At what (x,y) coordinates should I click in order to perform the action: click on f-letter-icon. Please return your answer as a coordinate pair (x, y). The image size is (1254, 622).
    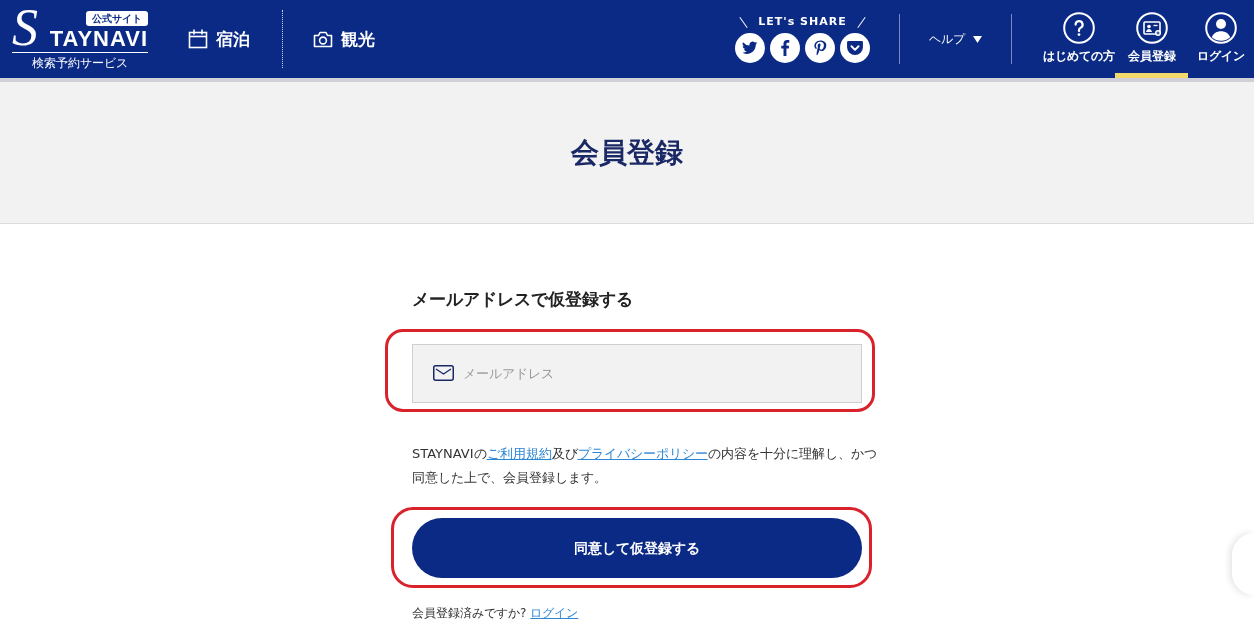
    Looking at the image, I should click on (785, 48).